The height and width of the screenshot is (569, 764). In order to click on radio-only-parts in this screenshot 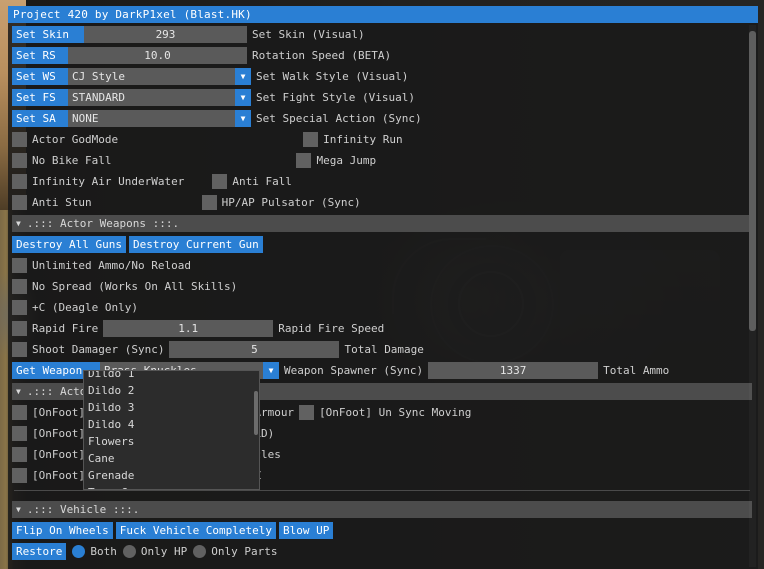, I will do `click(200, 551)`.